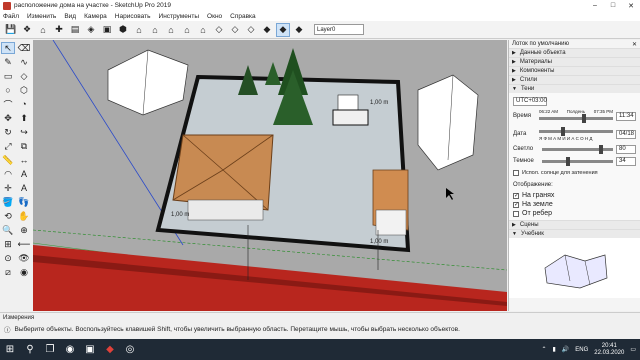  Describe the element at coordinates (8, 48) in the screenshot. I see `select-tool-icon: ↖` at that location.